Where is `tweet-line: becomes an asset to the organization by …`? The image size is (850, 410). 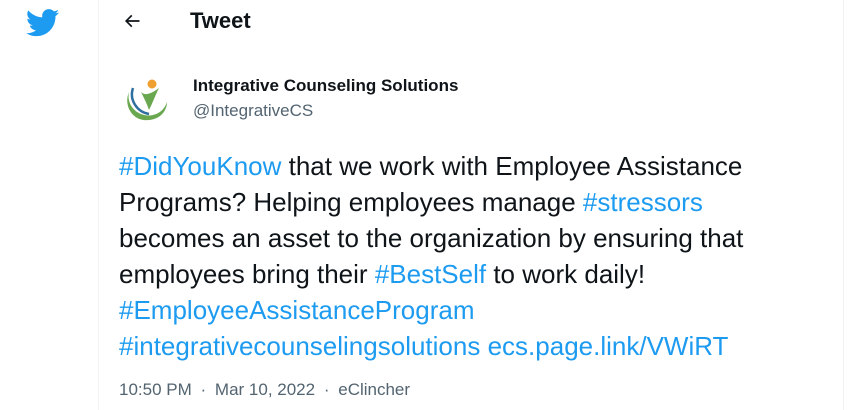 tweet-line: becomes an asset to the organization by … is located at coordinates (479, 238).